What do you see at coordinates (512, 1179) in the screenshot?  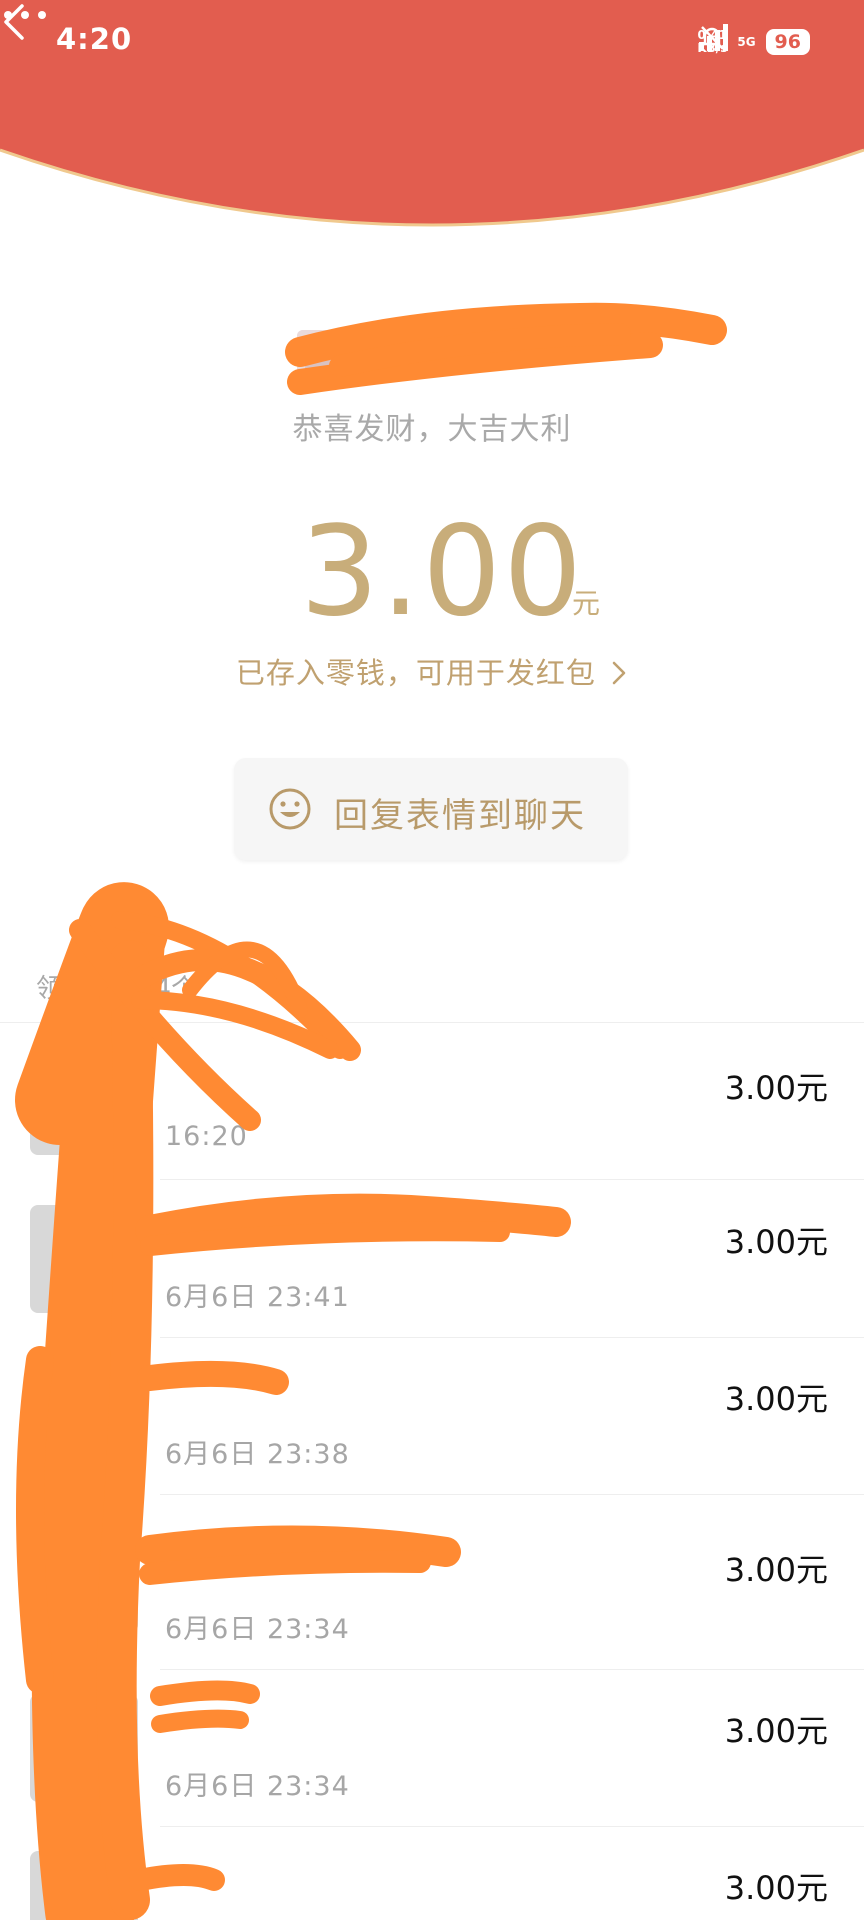 I see `row-divider` at bounding box center [512, 1179].